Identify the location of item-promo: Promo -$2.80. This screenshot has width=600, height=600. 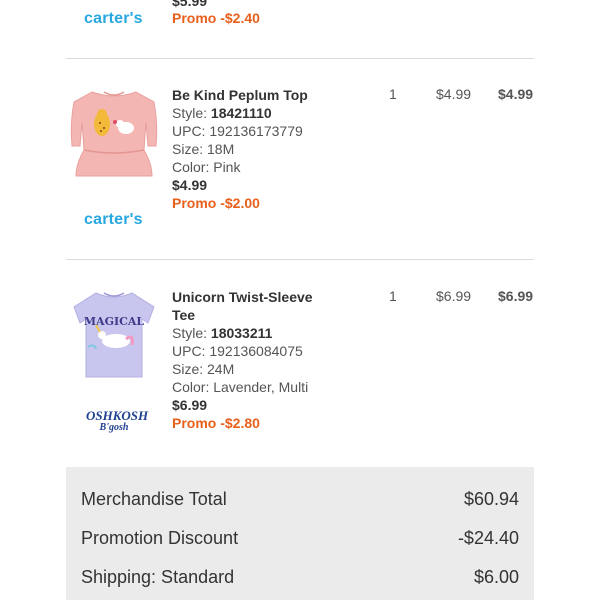
(216, 423).